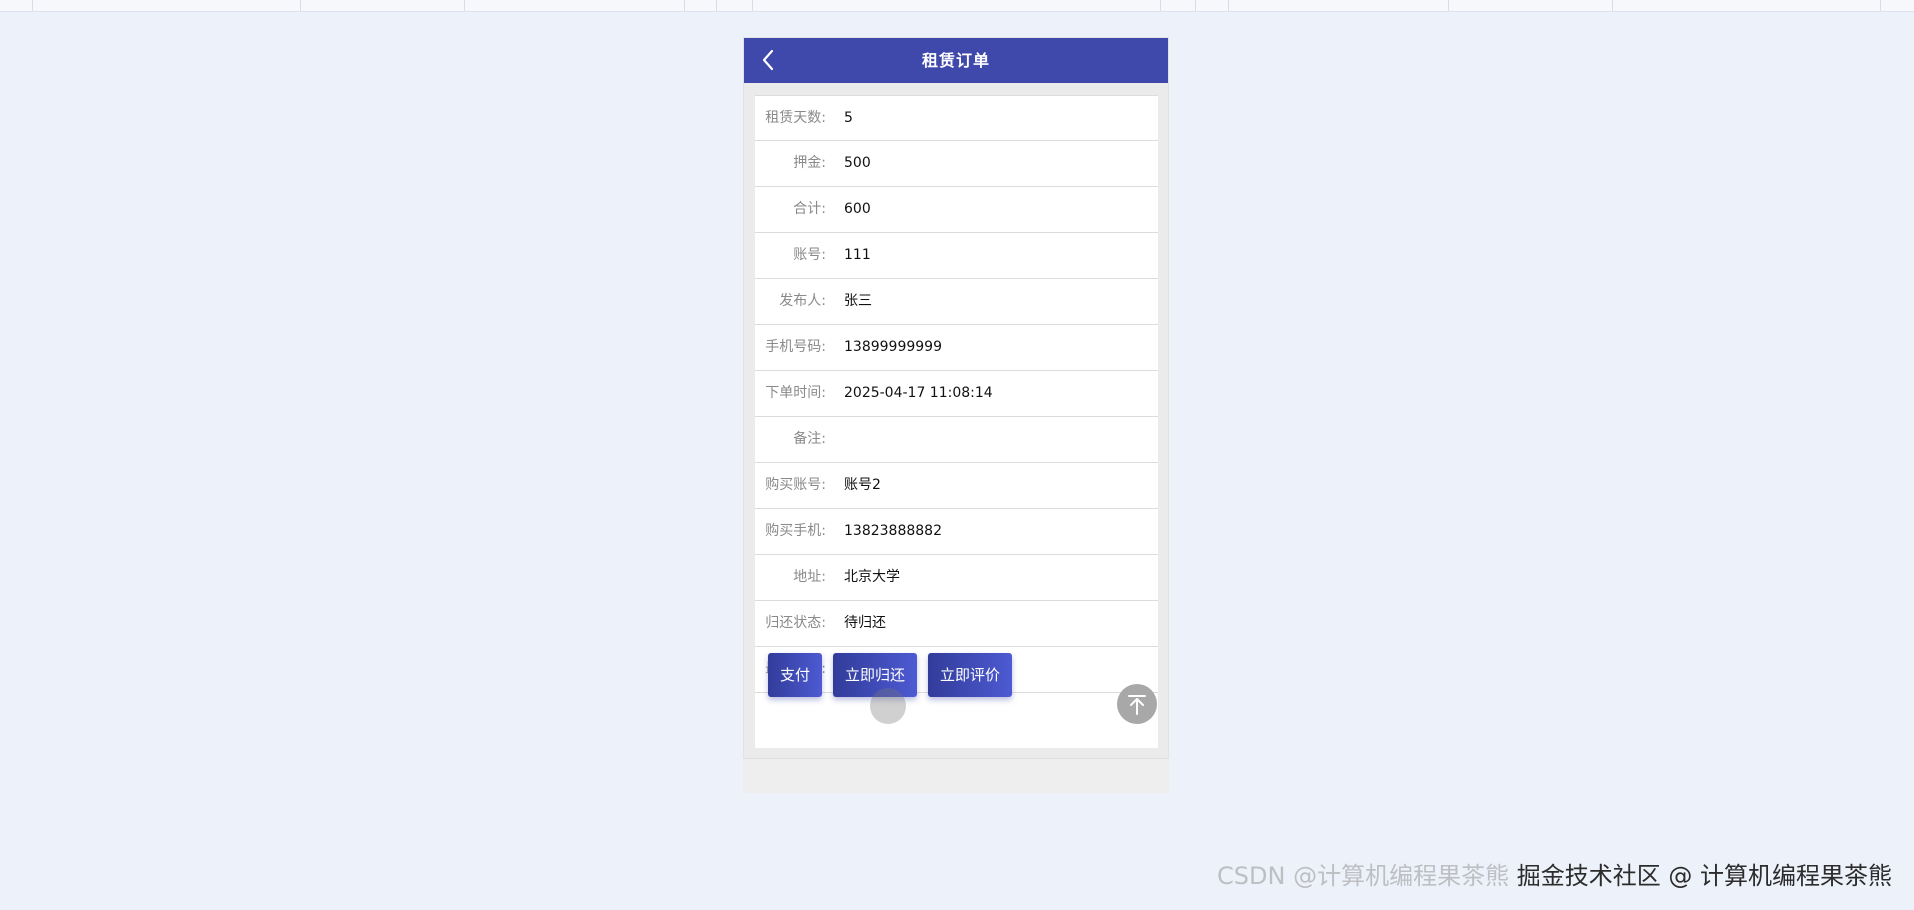  What do you see at coordinates (795, 675) in the screenshot?
I see `pay-button: 支付` at bounding box center [795, 675].